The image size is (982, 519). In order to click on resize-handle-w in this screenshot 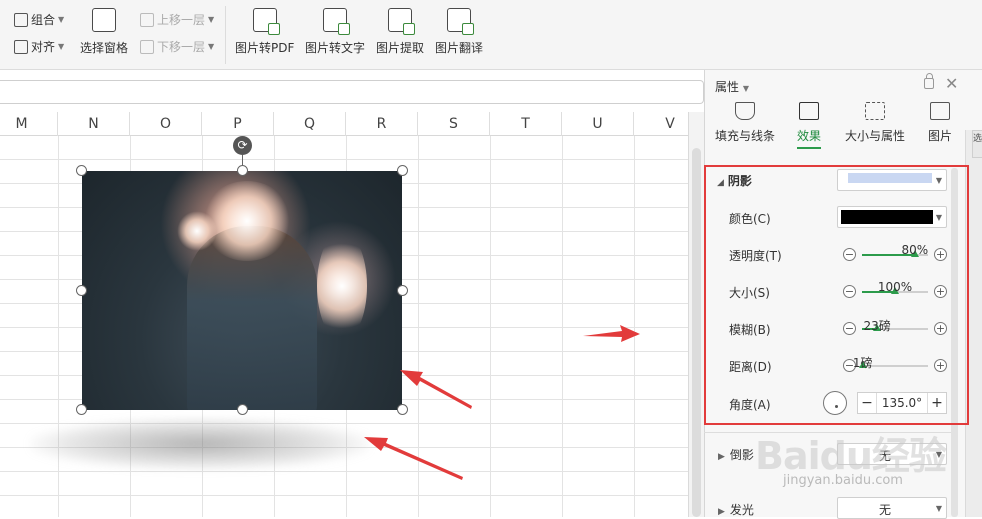, I will do `click(81, 290)`.